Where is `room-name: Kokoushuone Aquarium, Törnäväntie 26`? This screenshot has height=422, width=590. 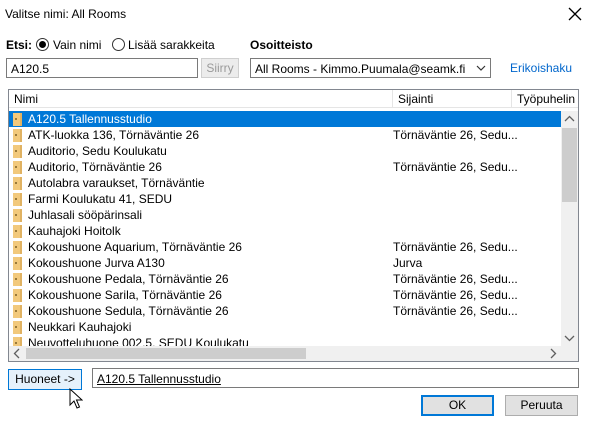 room-name: Kokoushuone Aquarium, Törnäväntie 26 is located at coordinates (135, 247).